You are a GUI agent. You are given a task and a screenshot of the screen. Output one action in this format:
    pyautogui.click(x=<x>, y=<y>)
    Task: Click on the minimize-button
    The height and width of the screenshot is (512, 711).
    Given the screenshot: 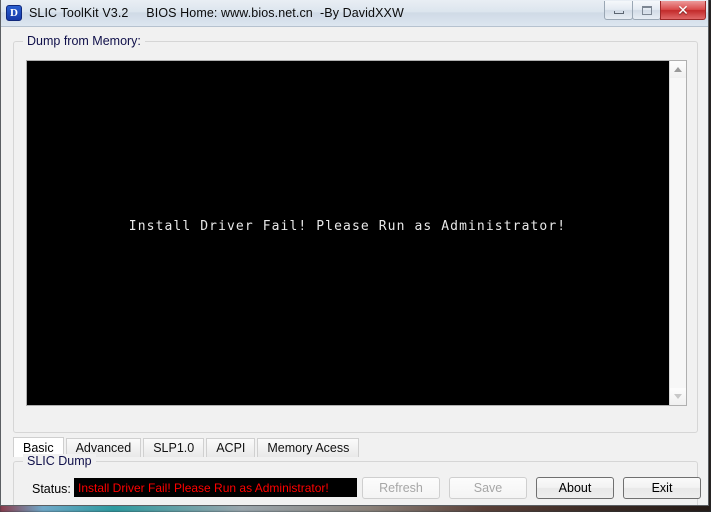 What is the action you would take?
    pyautogui.click(x=618, y=10)
    